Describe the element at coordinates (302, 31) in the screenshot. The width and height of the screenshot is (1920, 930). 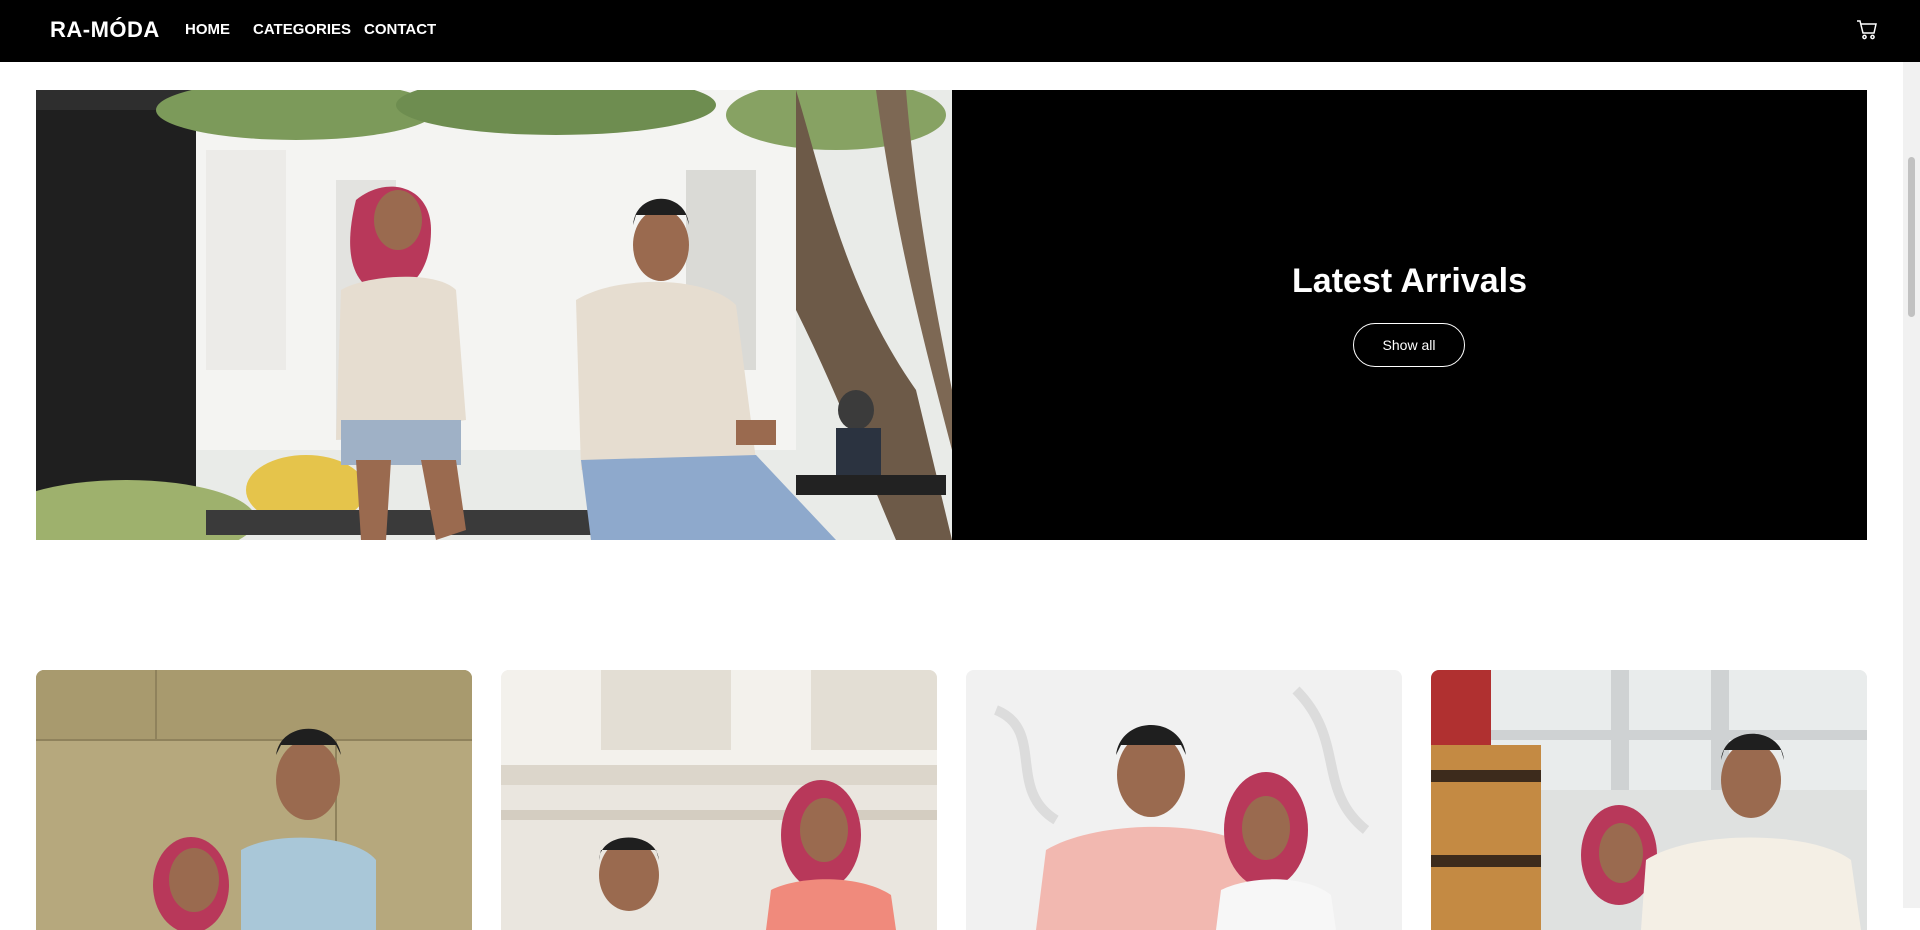
I see `nav-categories-link: CATEGORIES` at that location.